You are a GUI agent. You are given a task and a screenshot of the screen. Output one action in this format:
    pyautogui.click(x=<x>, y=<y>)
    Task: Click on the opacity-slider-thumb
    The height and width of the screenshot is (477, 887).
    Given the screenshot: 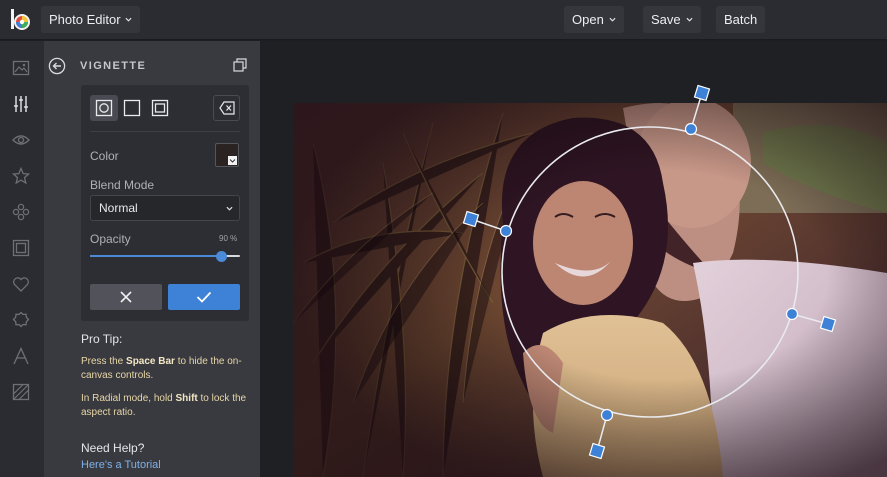 What is the action you would take?
    pyautogui.click(x=221, y=256)
    